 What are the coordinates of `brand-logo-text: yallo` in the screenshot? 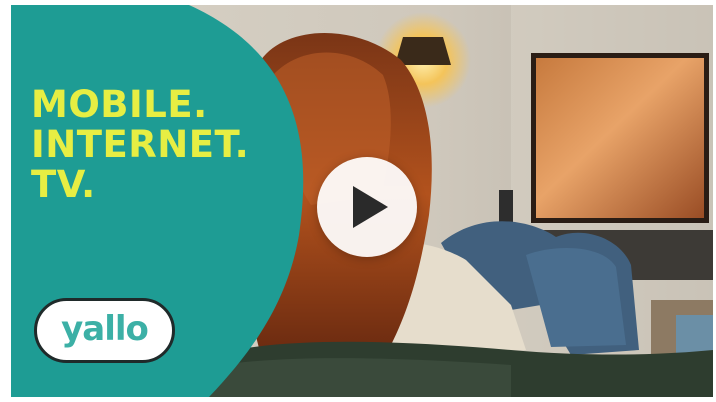 It's located at (105, 328).